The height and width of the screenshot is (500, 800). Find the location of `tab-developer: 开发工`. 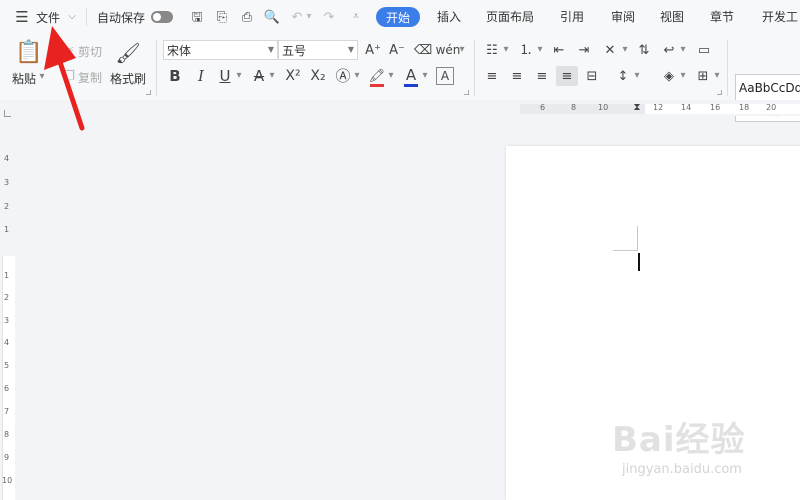

tab-developer: 开发工 is located at coordinates (780, 16).